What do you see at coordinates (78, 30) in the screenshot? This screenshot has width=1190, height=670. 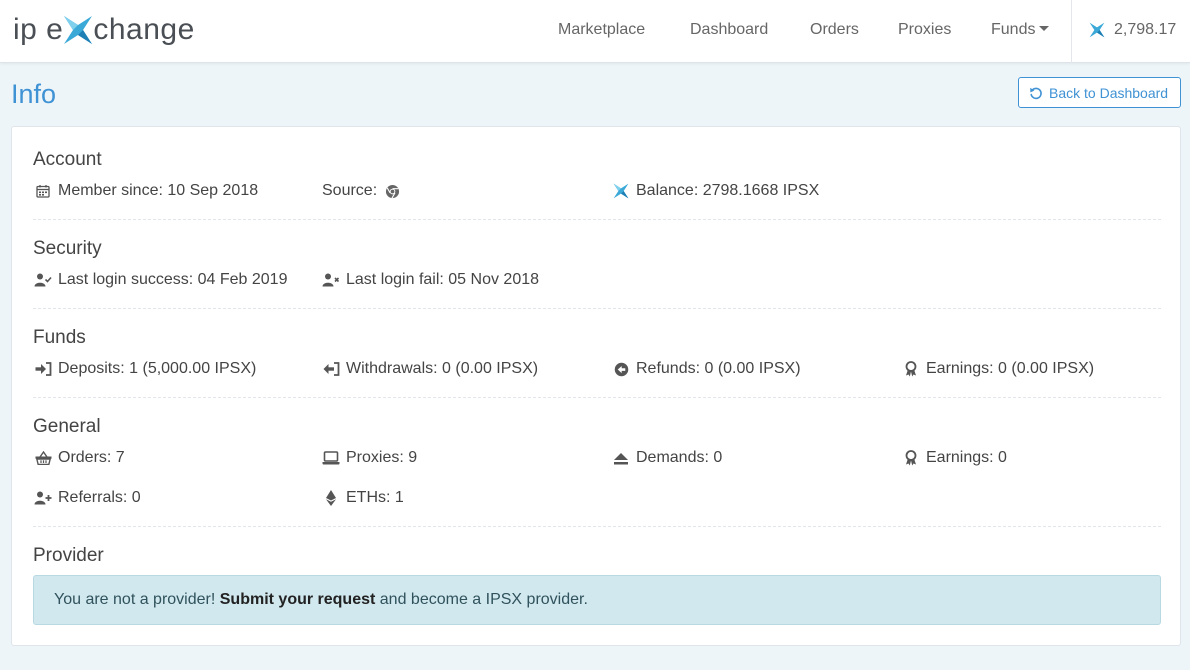 I see `ipx-x-logo-icon` at bounding box center [78, 30].